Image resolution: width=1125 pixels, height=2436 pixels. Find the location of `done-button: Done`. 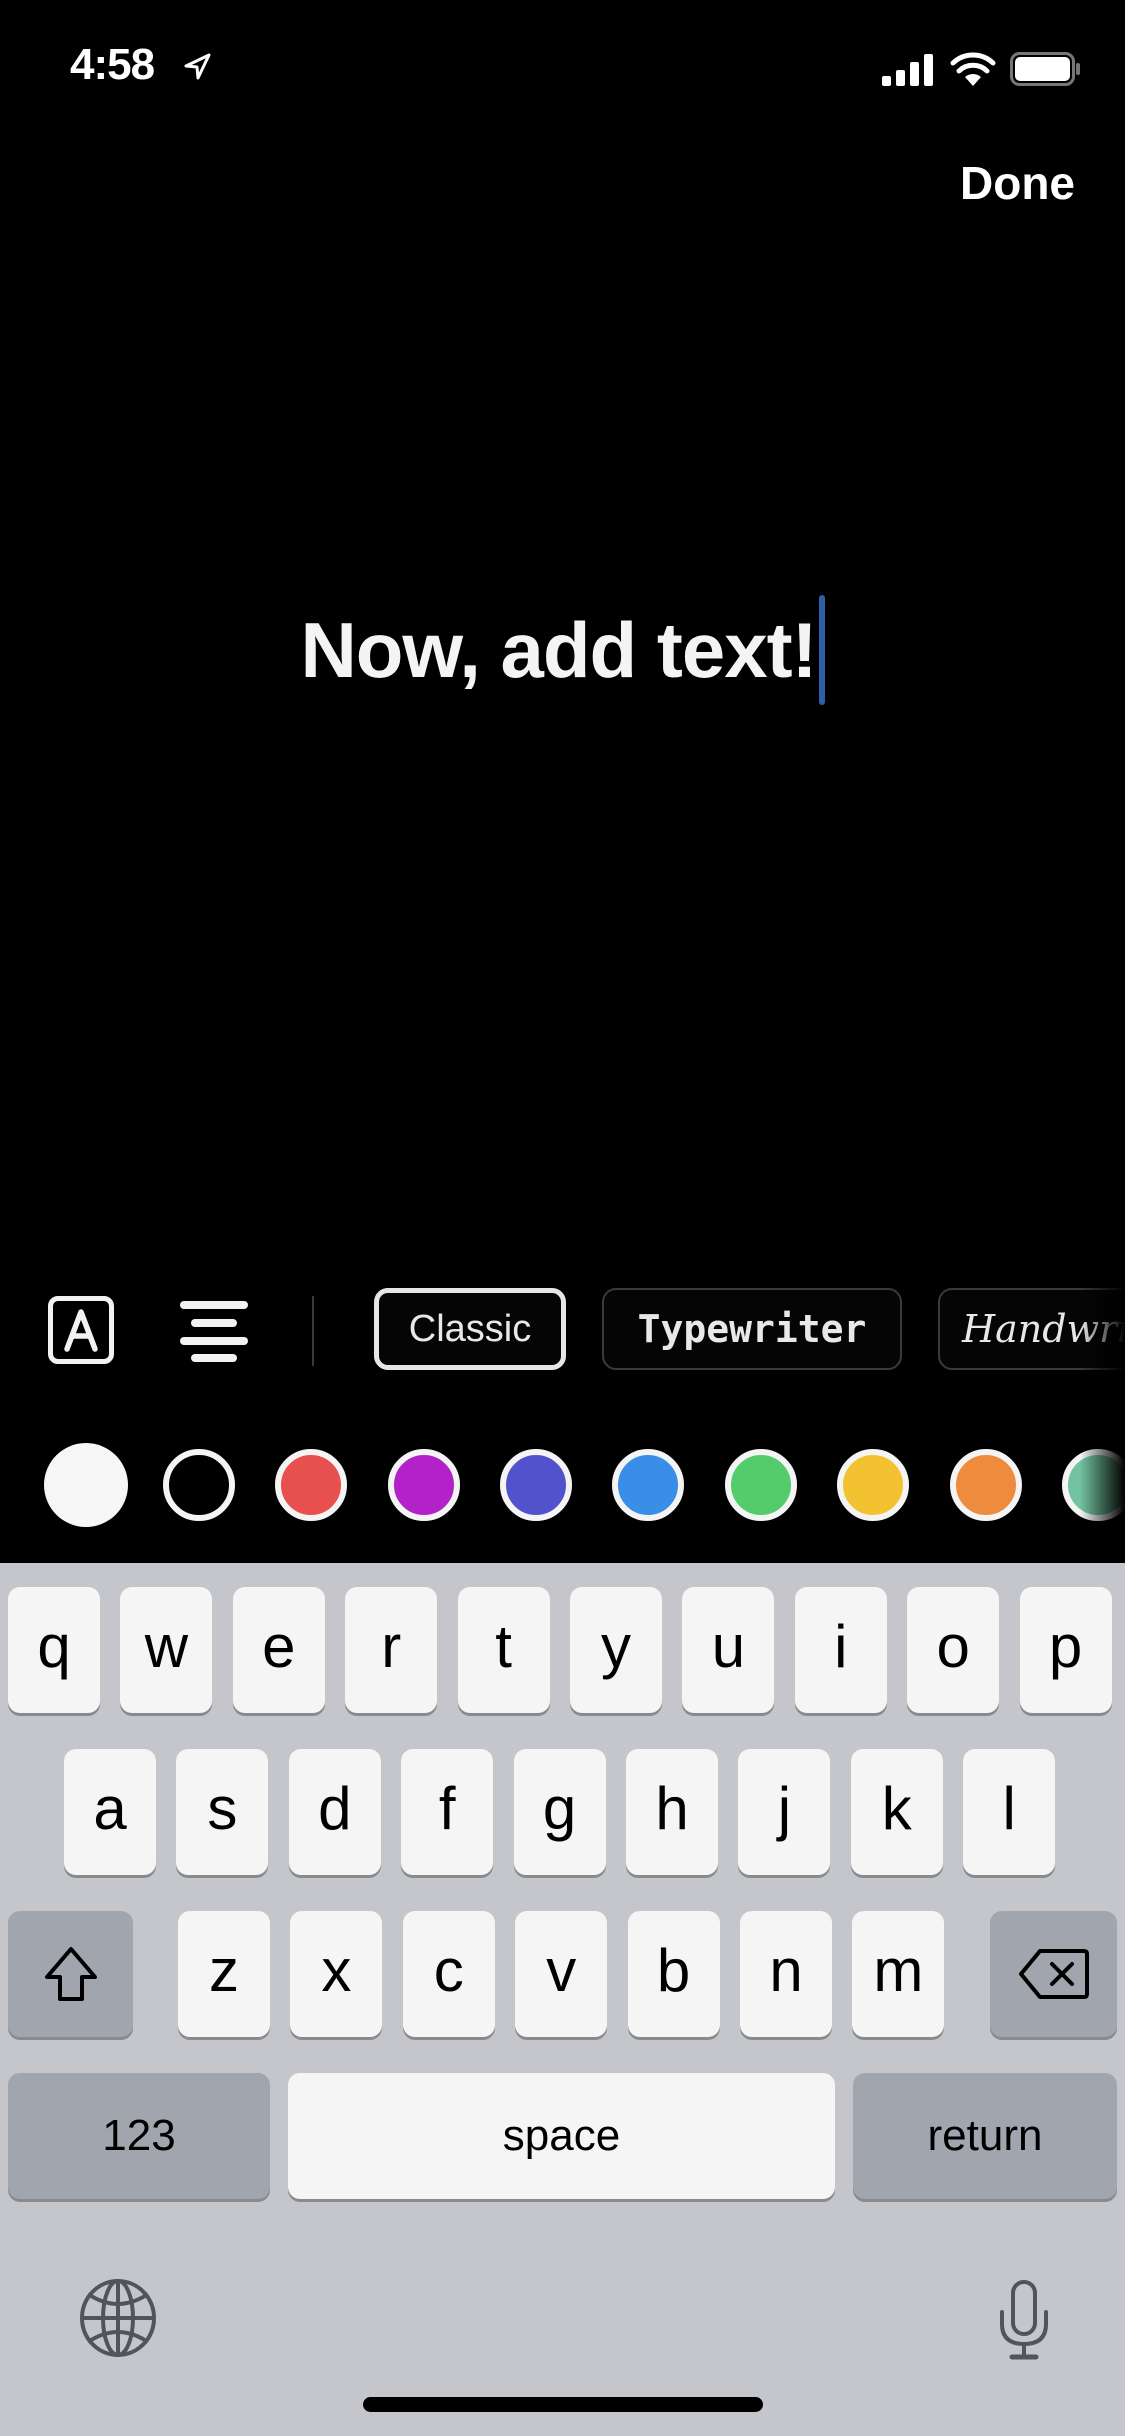

done-button: Done is located at coordinates (1017, 183).